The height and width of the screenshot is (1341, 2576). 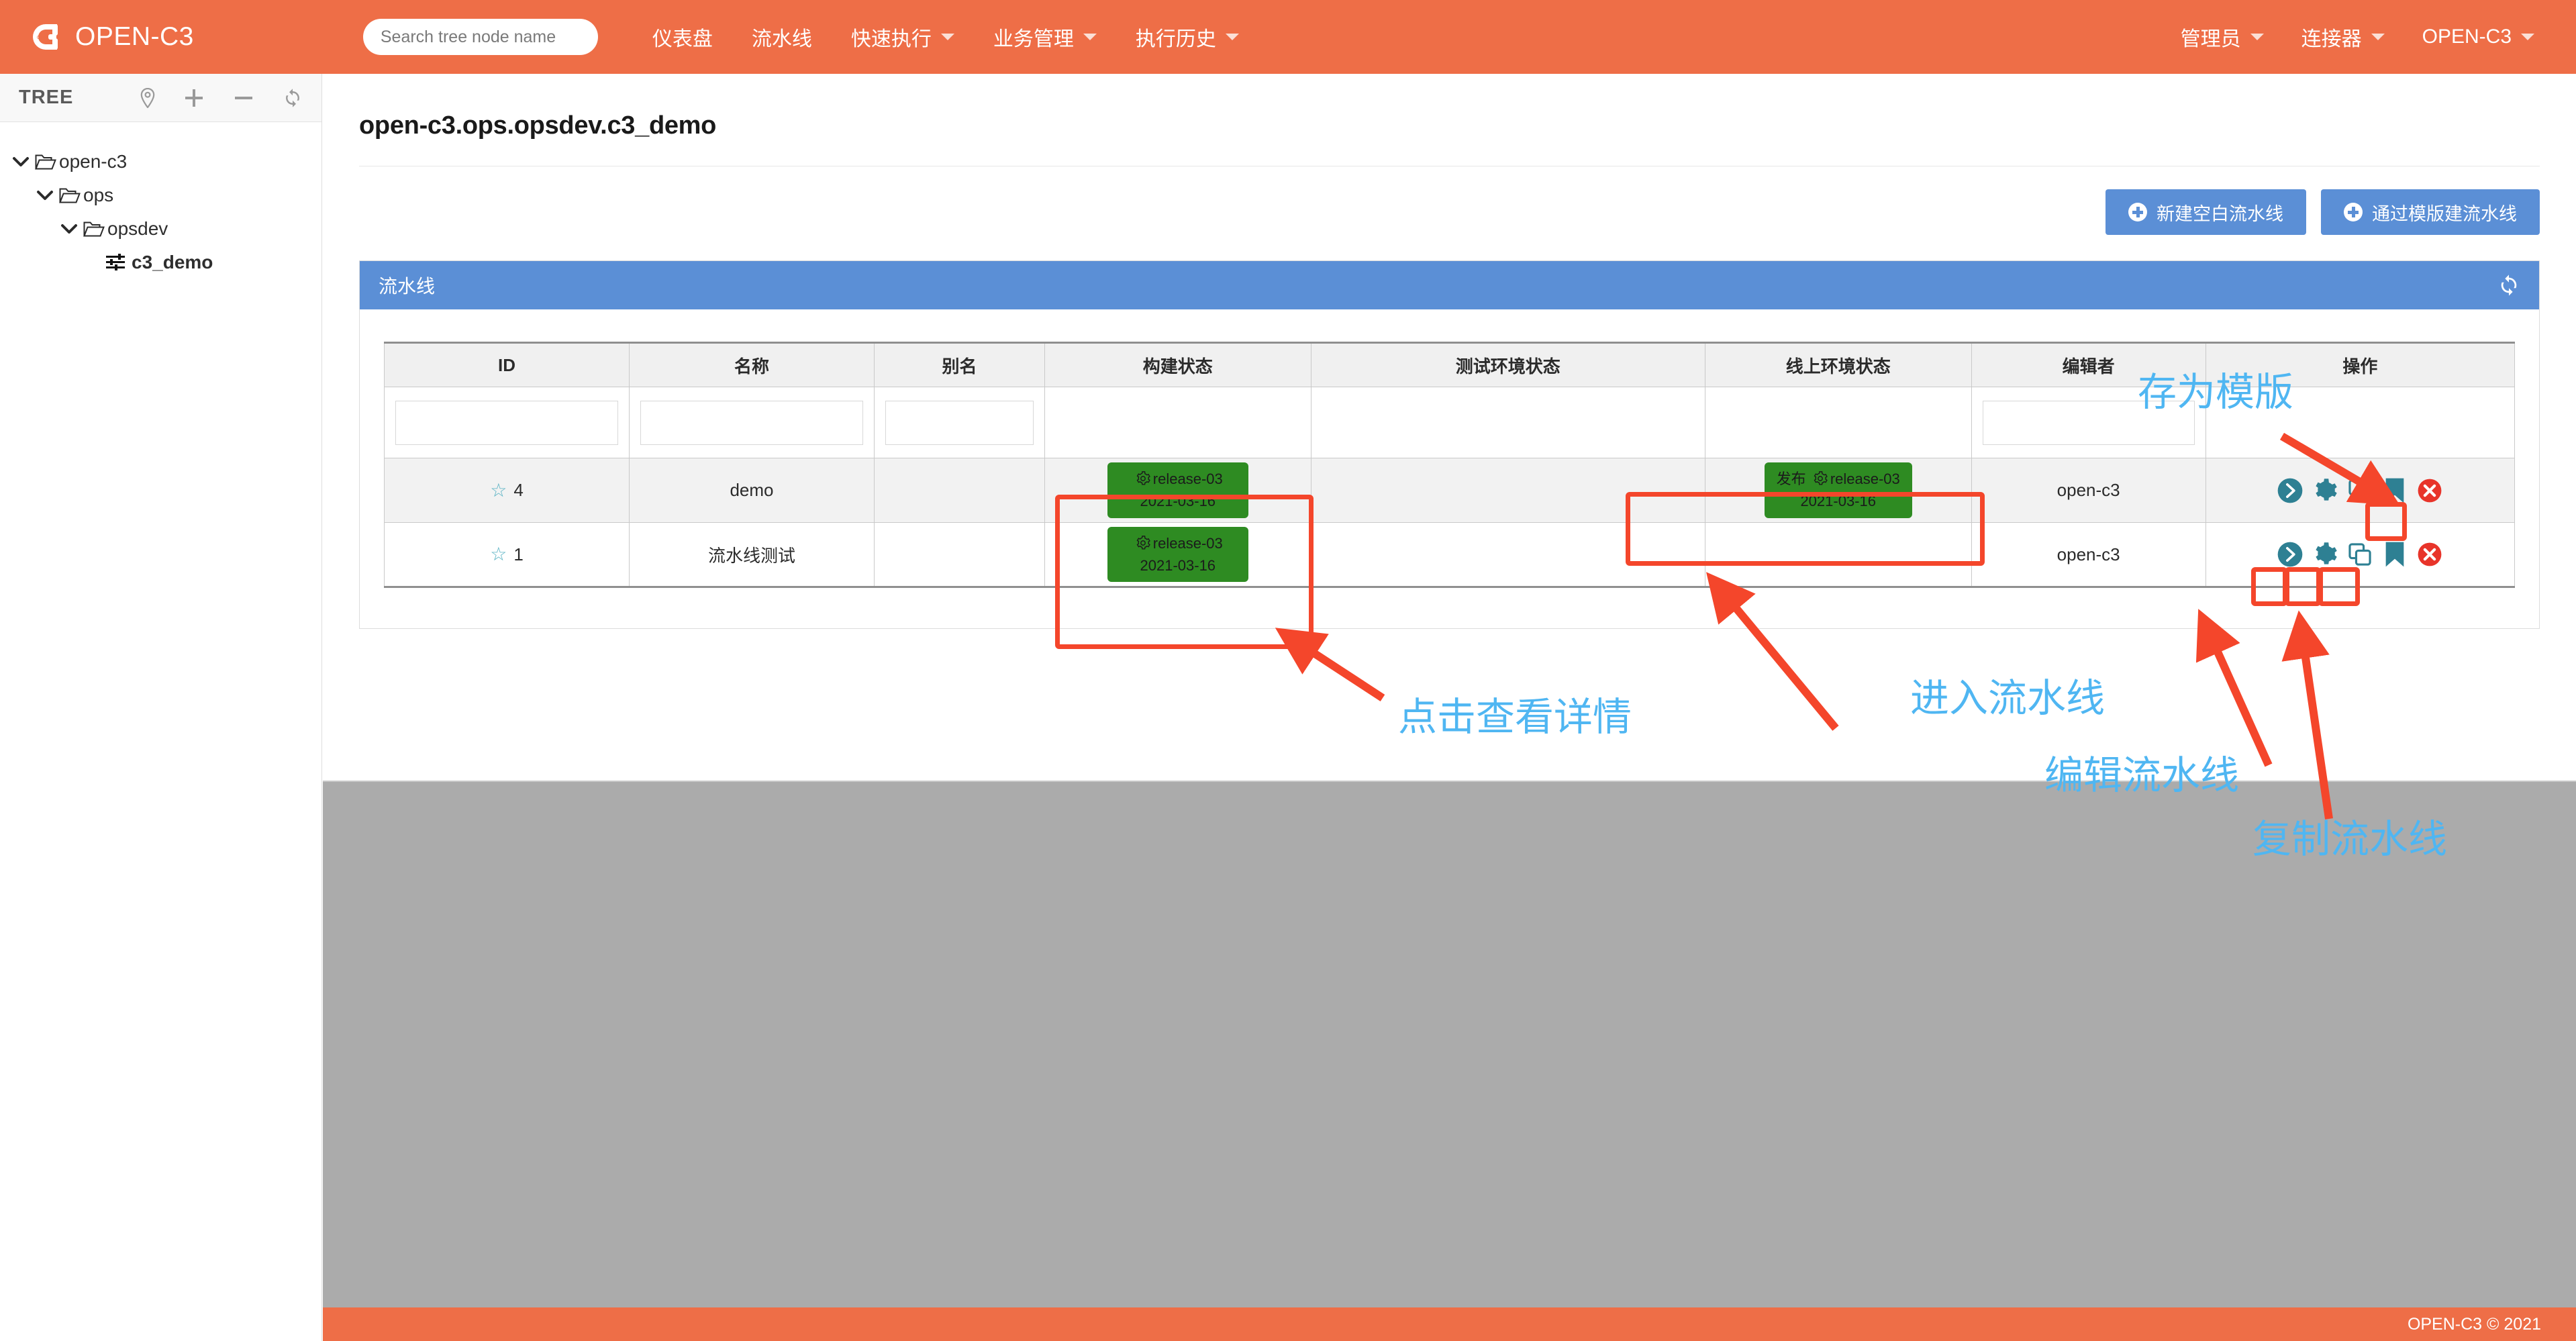 What do you see at coordinates (2474, 1324) in the screenshot?
I see `footer-copyright: OPEN-C3 © 2021` at bounding box center [2474, 1324].